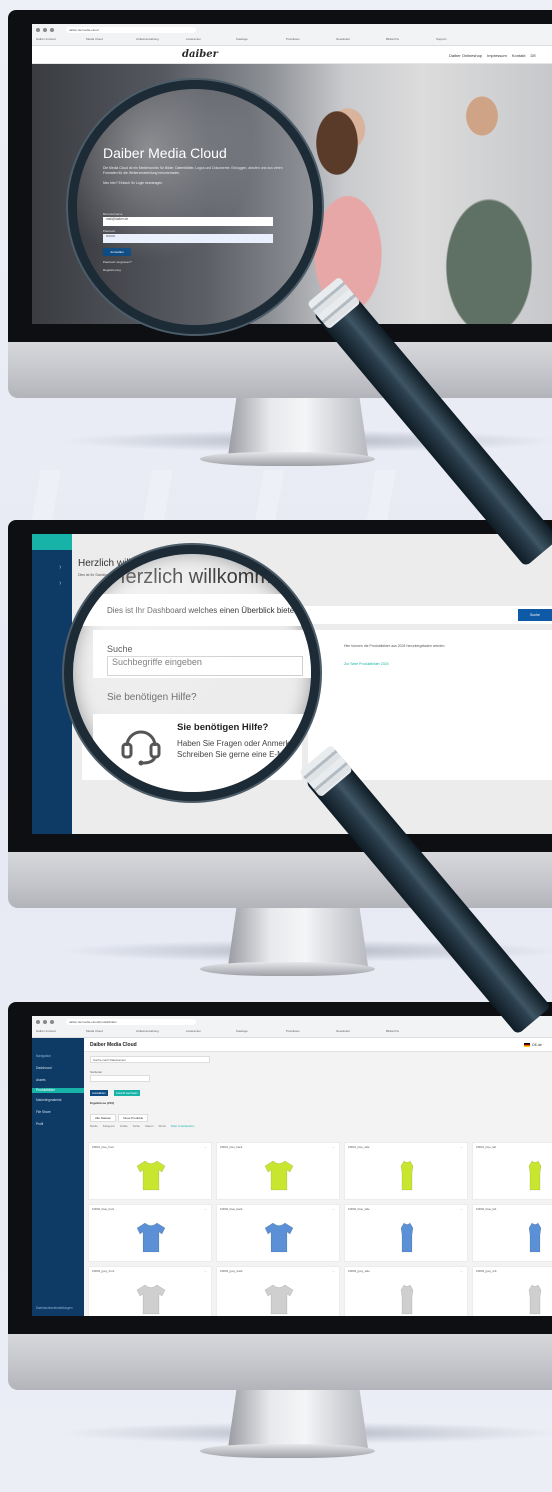 This screenshot has width=552, height=1492. What do you see at coordinates (94, 1126) in the screenshot?
I see `filter-brand: Marke` at bounding box center [94, 1126].